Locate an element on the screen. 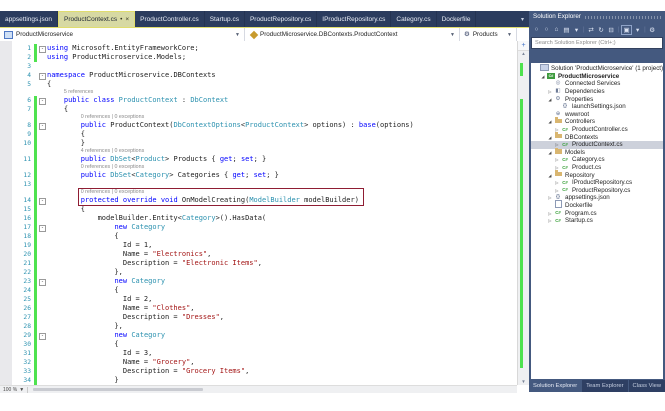 The image size is (665, 411). show-all-files-icon: ▣ is located at coordinates (627, 29).